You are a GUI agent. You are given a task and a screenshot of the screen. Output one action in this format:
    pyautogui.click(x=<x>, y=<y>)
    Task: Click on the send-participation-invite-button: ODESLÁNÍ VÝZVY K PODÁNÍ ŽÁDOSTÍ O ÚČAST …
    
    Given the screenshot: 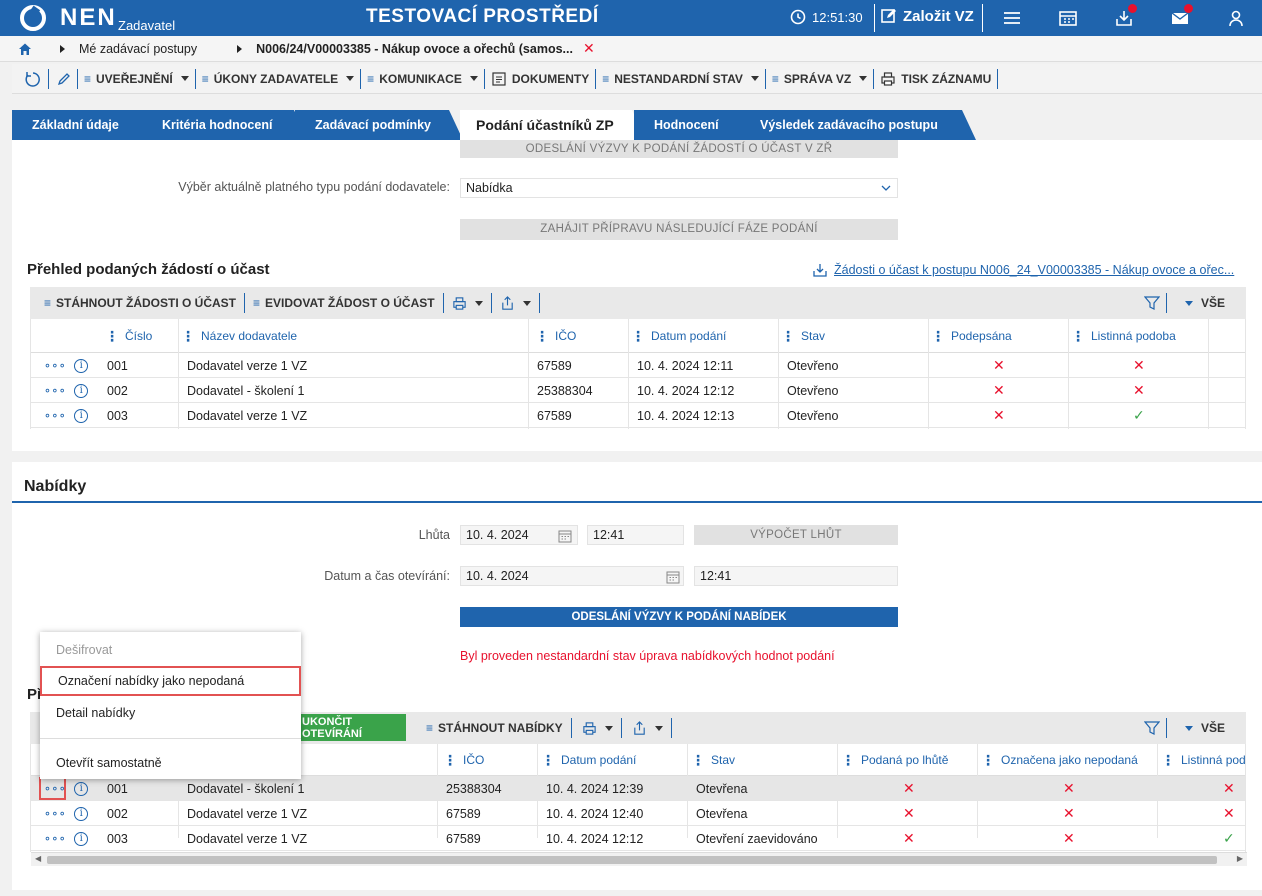 What is the action you would take?
    pyautogui.click(x=679, y=149)
    